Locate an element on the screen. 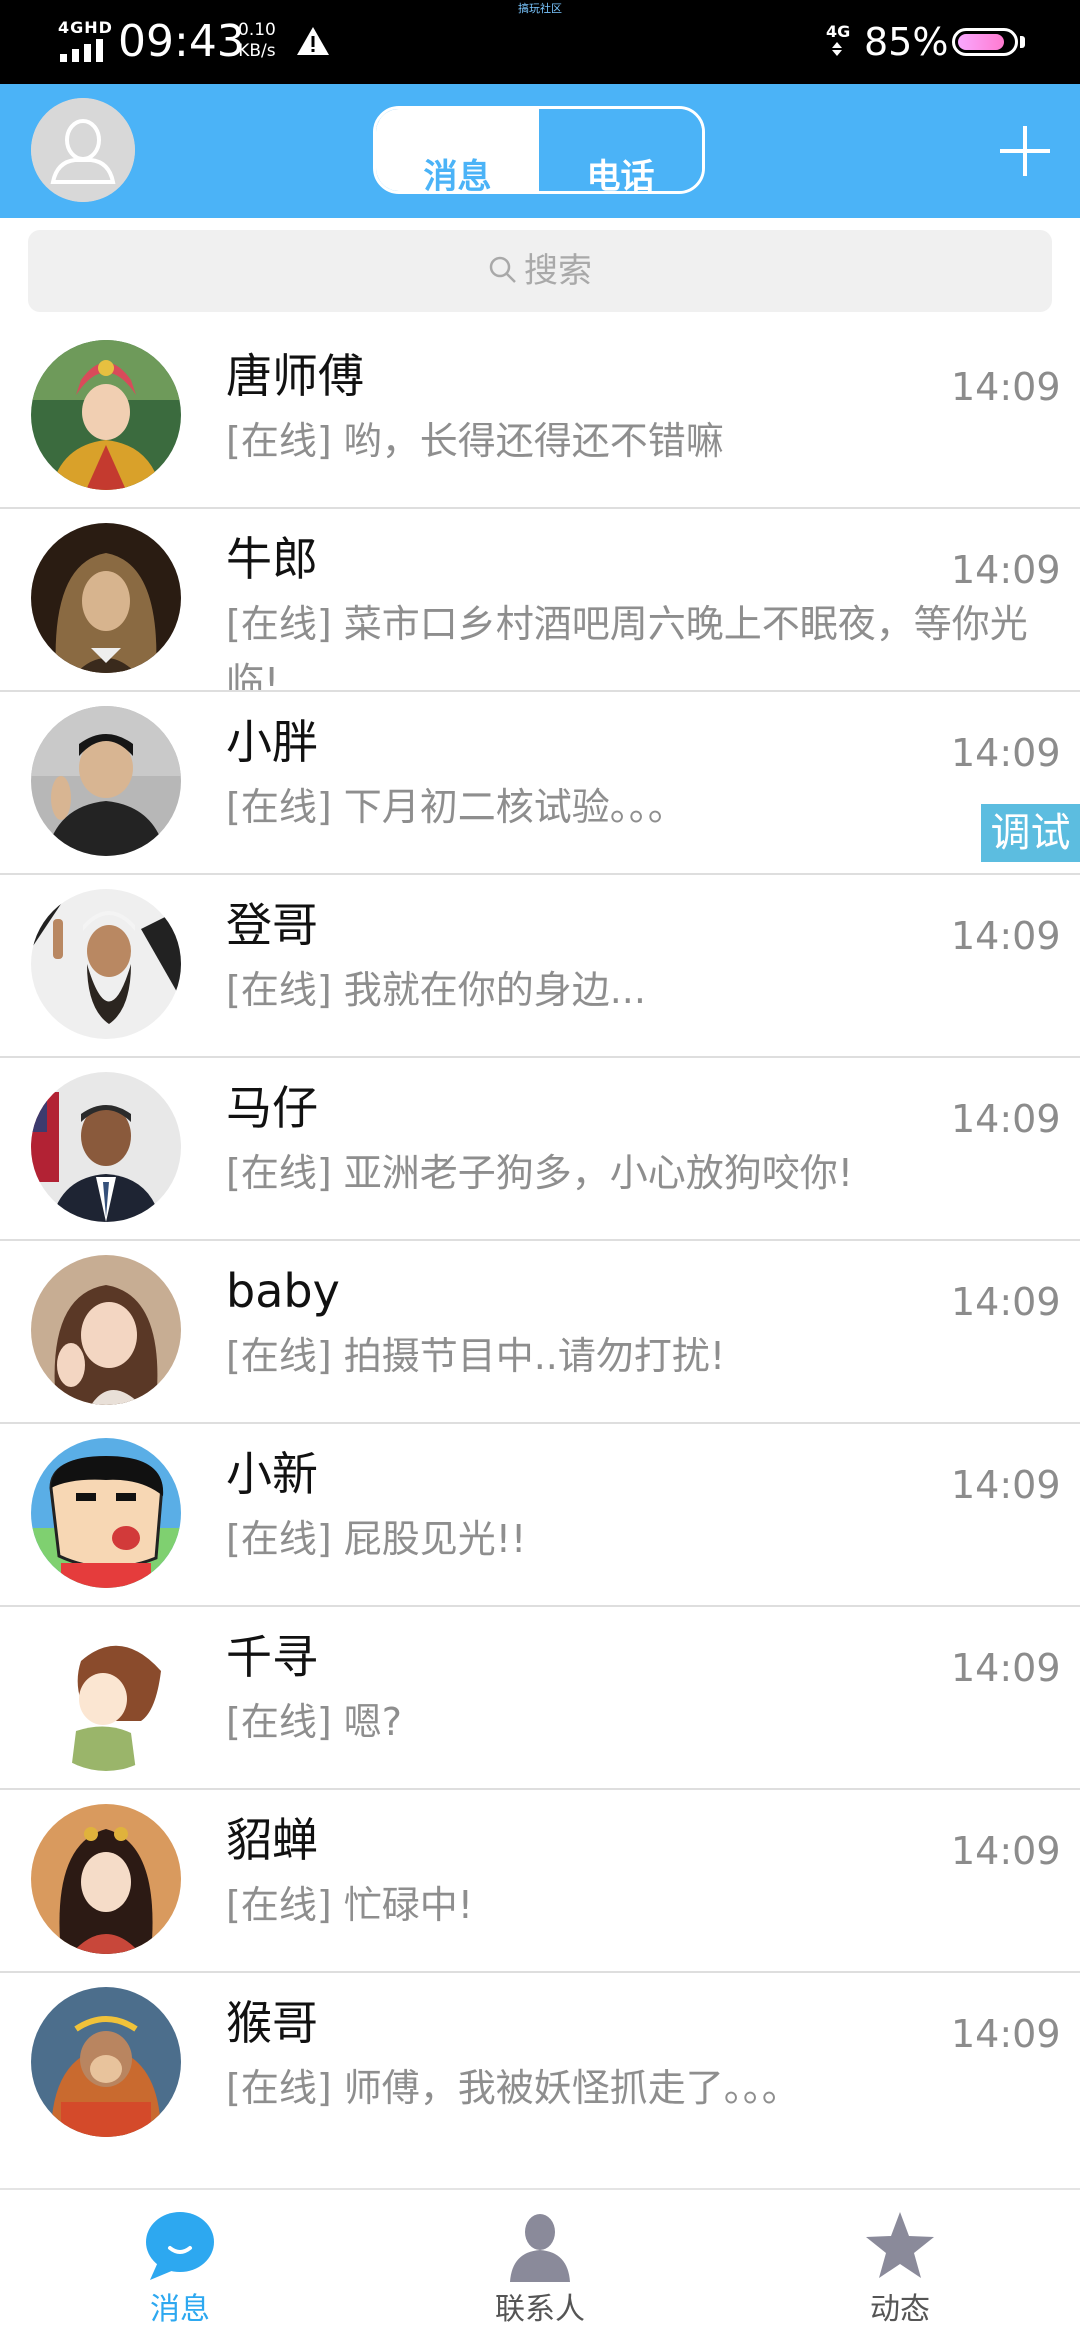 The height and width of the screenshot is (2340, 1080). debug-badge: 调试 is located at coordinates (1030, 833).